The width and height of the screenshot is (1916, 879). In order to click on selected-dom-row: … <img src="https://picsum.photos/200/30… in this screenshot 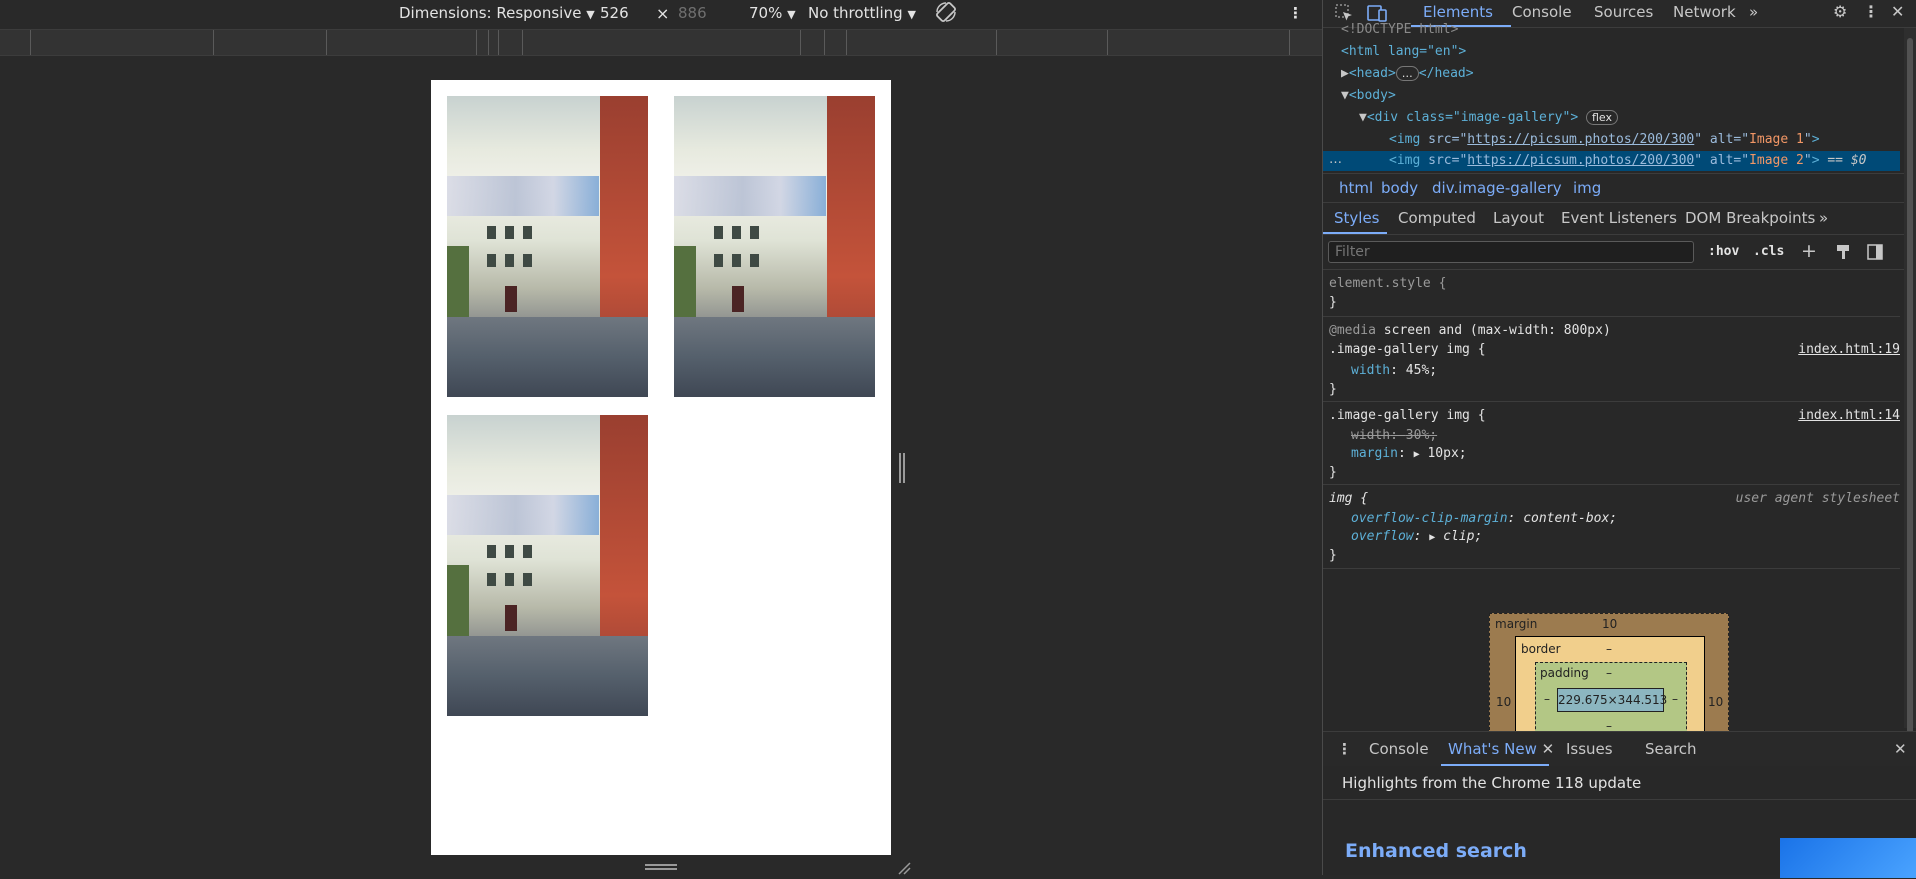, I will do `click(1611, 161)`.